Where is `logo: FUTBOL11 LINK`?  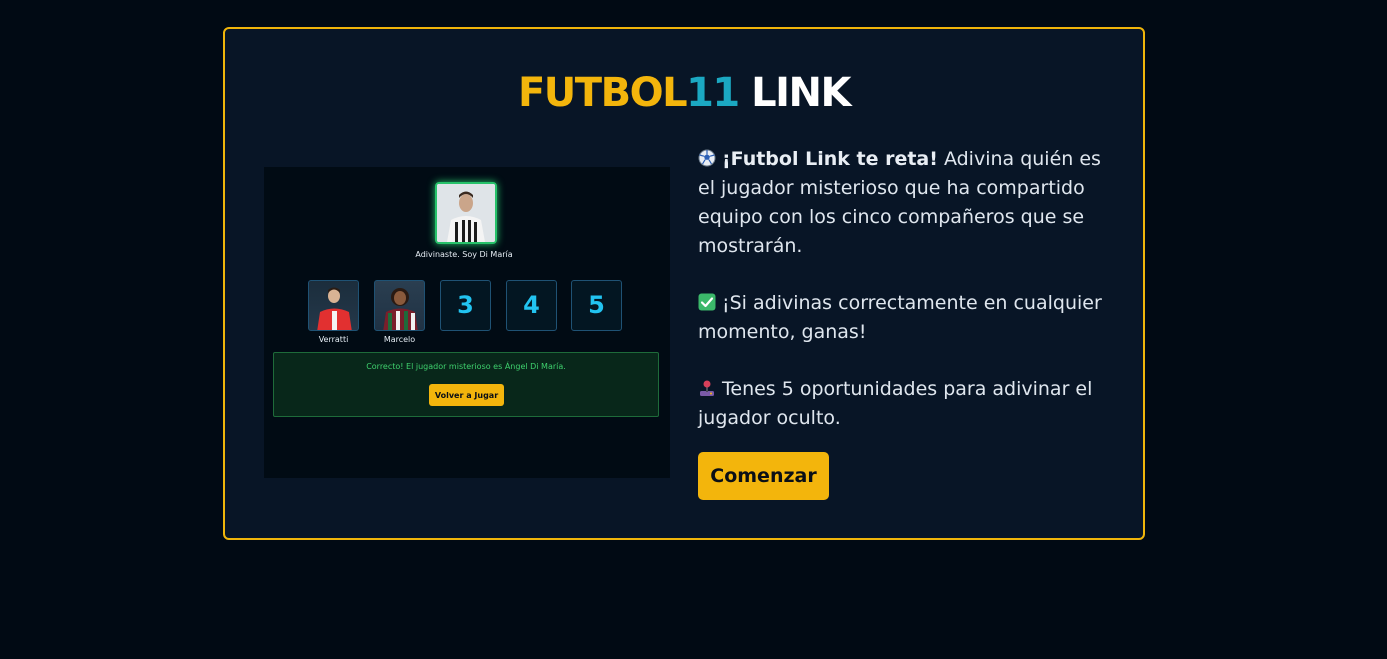 logo: FUTBOL11 LINK is located at coordinates (684, 93).